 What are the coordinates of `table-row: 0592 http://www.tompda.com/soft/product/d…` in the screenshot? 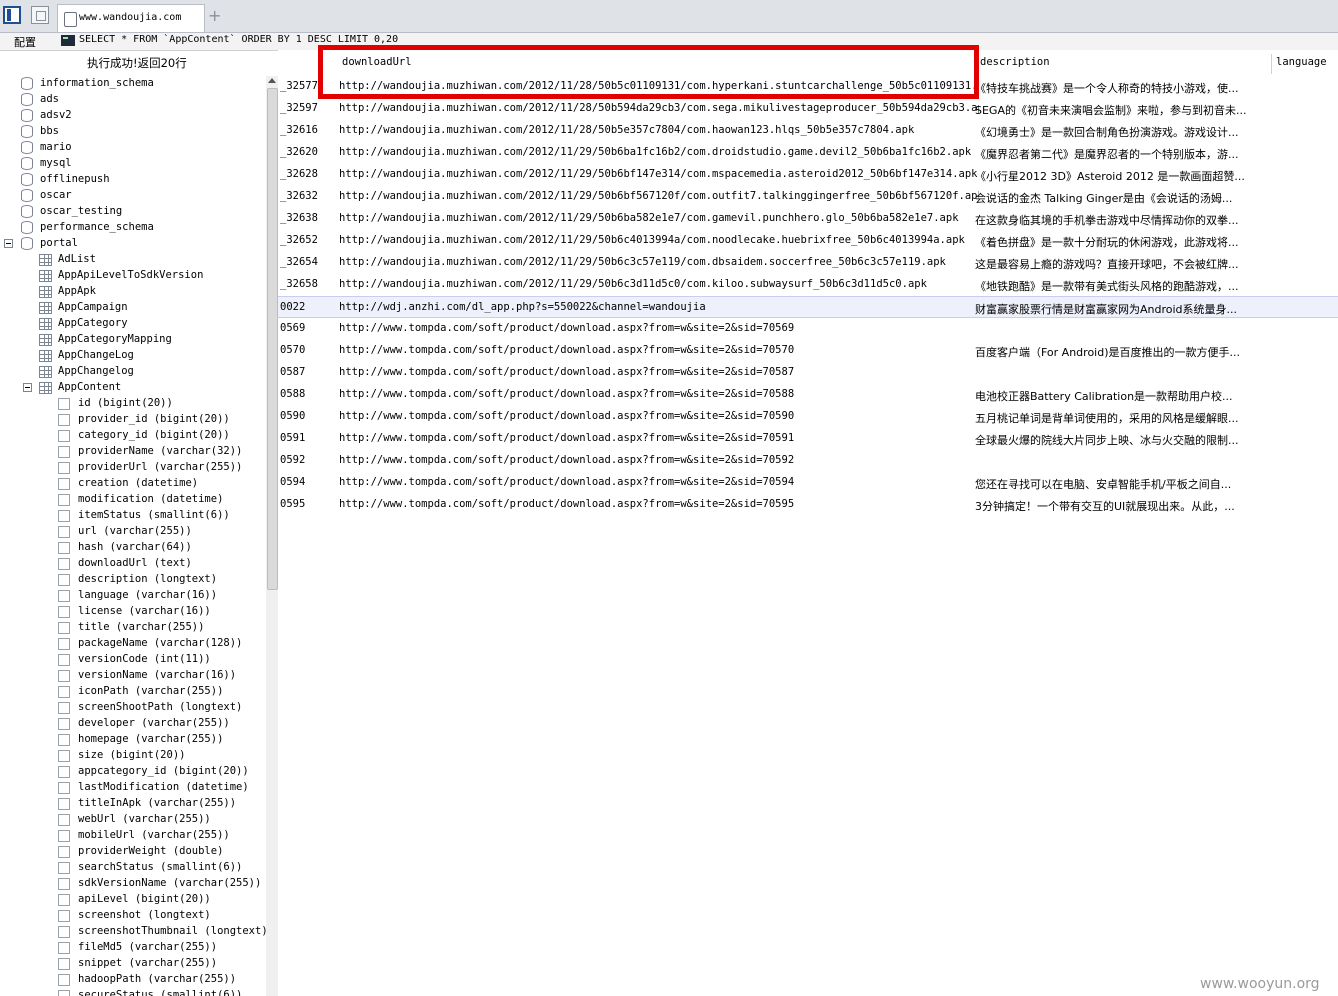 It's located at (808, 461).